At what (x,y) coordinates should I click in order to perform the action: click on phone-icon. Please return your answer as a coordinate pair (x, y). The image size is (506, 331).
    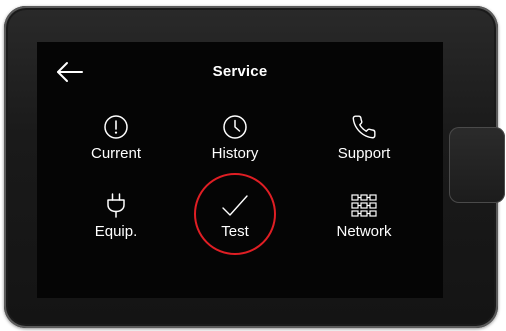
    Looking at the image, I should click on (364, 127).